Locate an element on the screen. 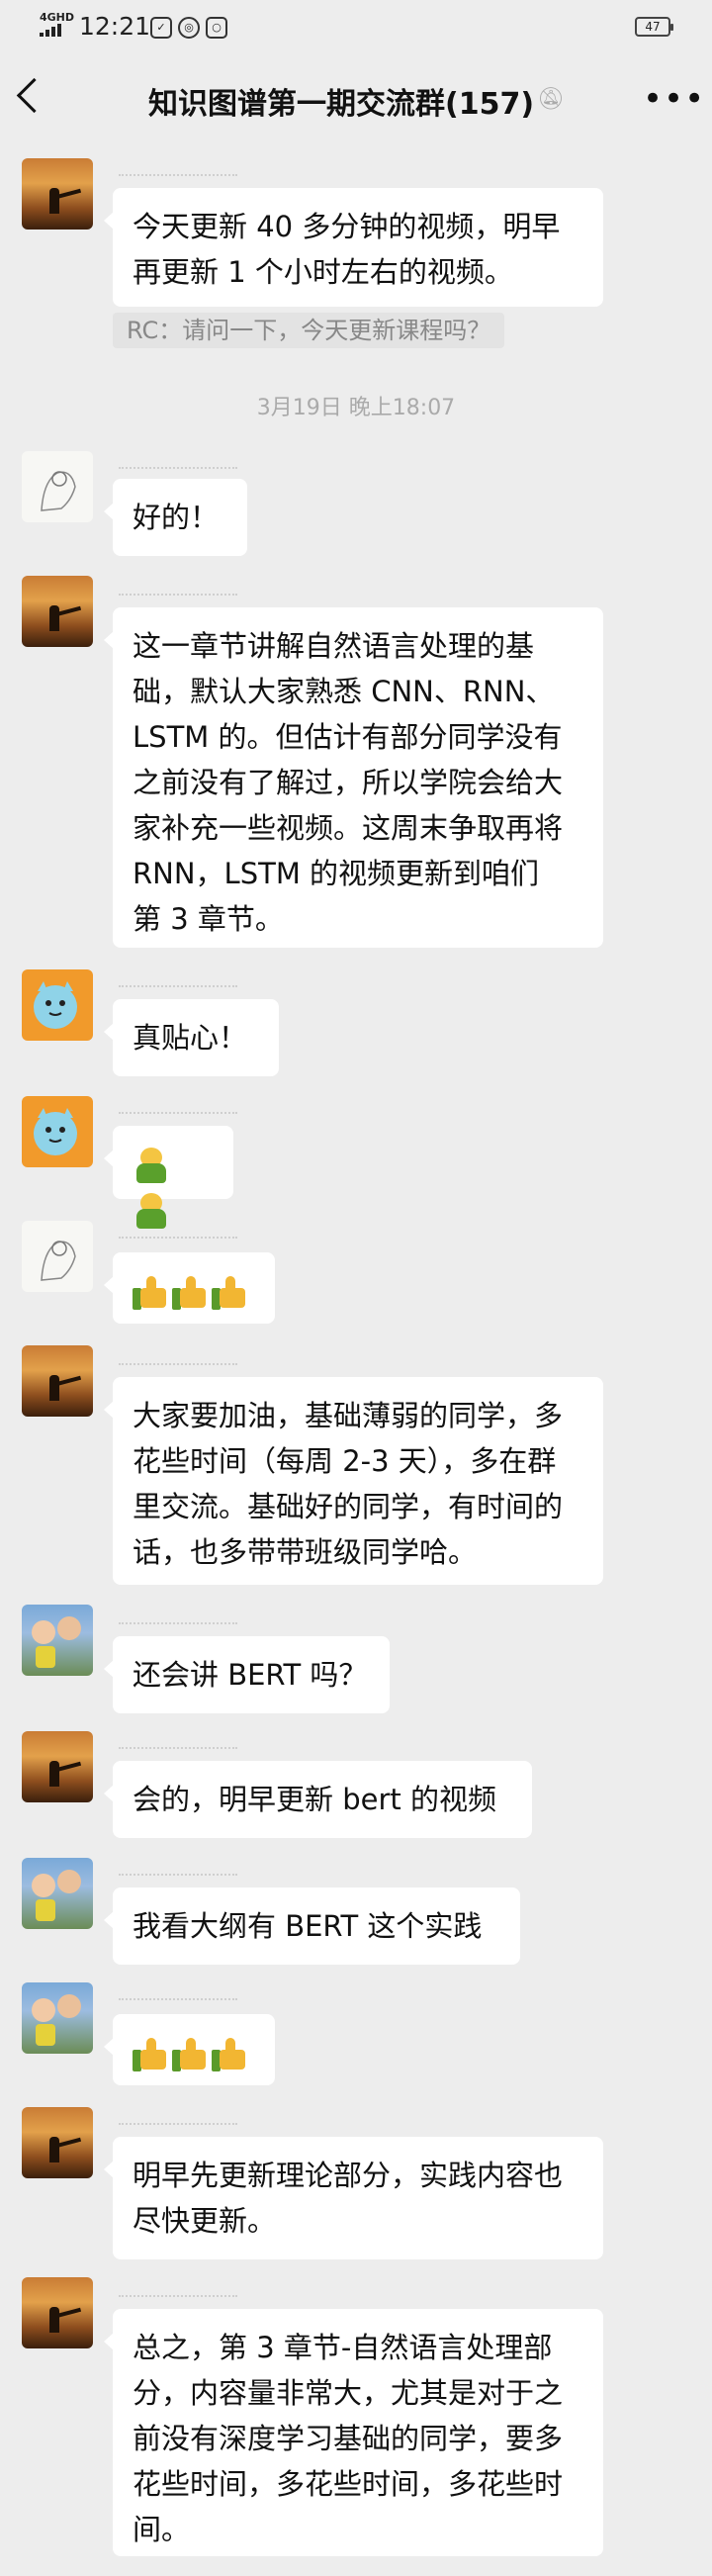  message-bubble: 明早先更新理论部分，实践内容也 尽快更新。 is located at coordinates (354, 2198).